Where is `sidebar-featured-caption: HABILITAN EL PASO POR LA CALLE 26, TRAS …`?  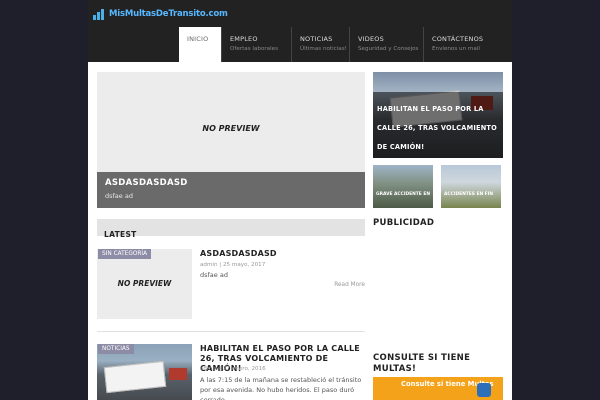 sidebar-featured-caption: HABILITAN EL PASO POR LA CALLE 26, TRAS … is located at coordinates (438, 125).